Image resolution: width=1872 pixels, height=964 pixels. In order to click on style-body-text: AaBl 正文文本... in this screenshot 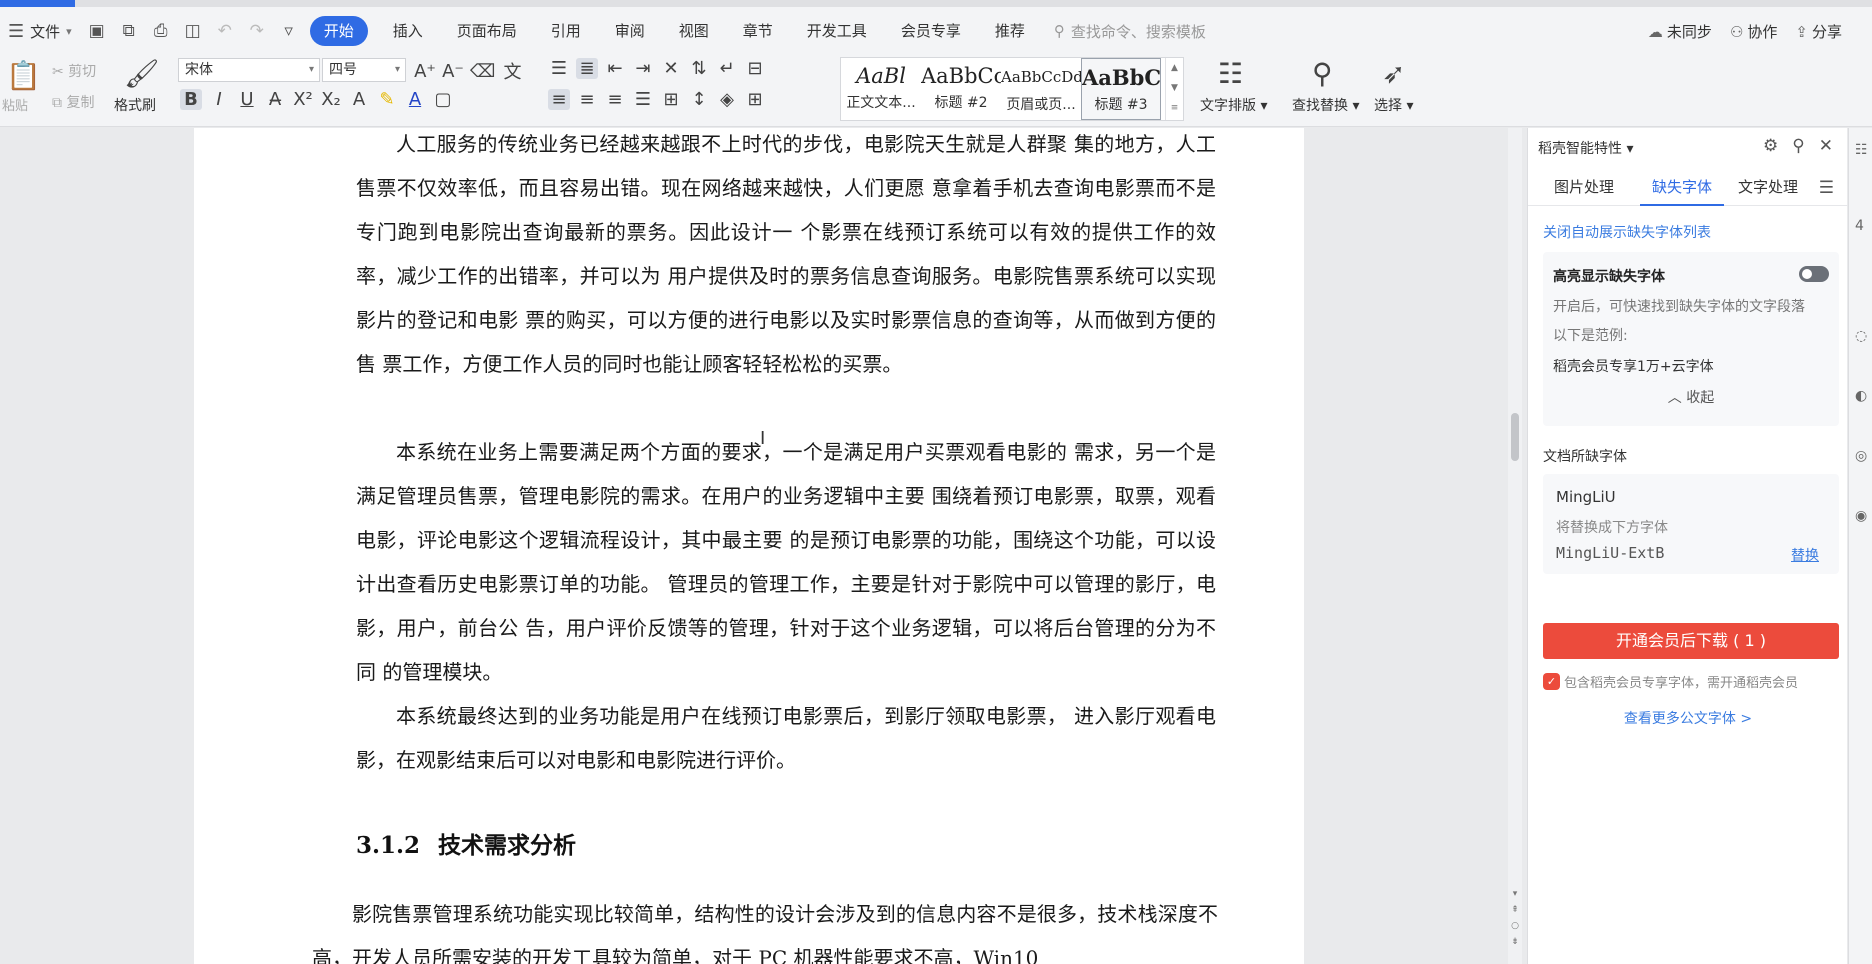, I will do `click(881, 89)`.